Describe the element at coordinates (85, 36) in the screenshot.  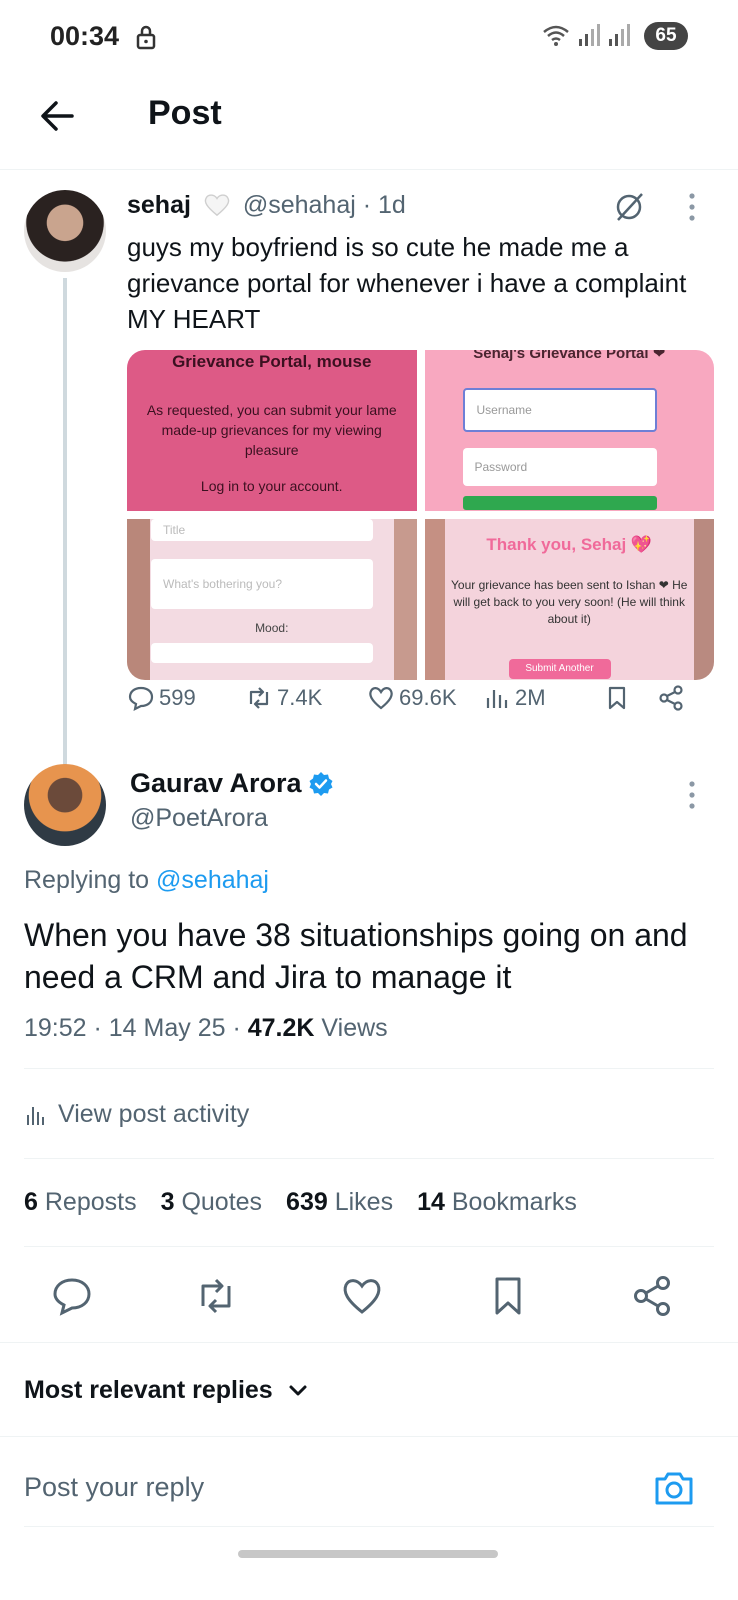
I see `status-time: 00:34` at that location.